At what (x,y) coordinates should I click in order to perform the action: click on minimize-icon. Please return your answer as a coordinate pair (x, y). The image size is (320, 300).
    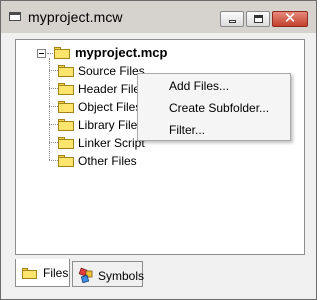
    Looking at the image, I should click on (232, 21).